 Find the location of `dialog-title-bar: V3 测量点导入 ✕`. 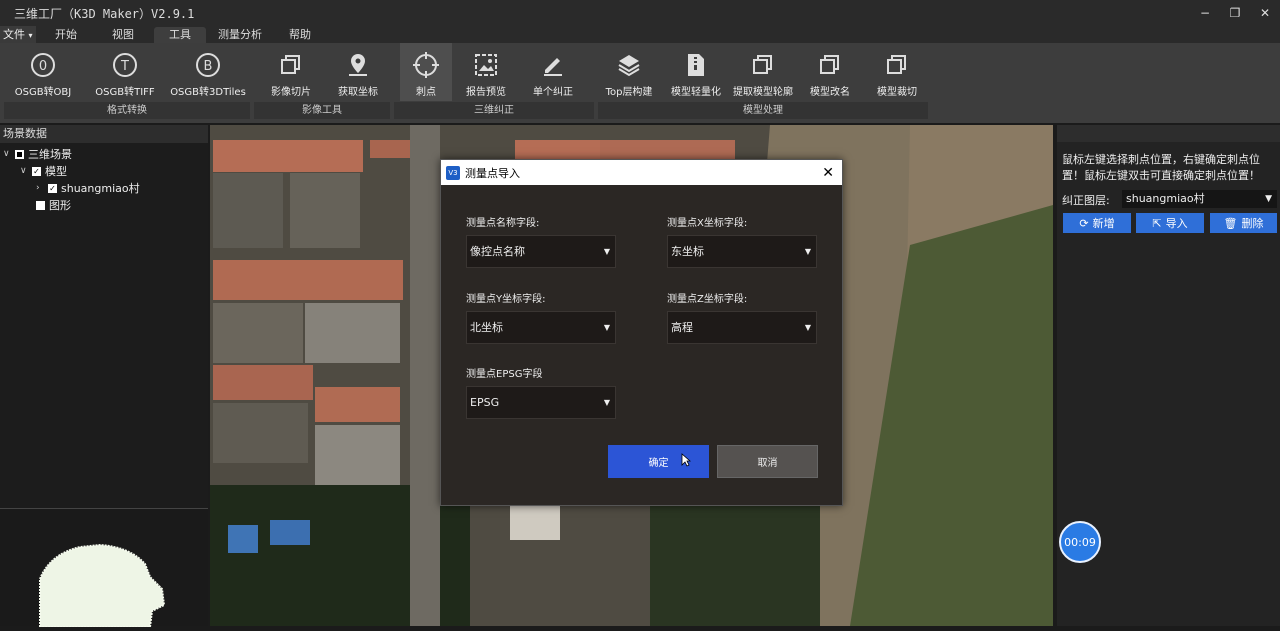

dialog-title-bar: V3 测量点导入 ✕ is located at coordinates (641, 172).